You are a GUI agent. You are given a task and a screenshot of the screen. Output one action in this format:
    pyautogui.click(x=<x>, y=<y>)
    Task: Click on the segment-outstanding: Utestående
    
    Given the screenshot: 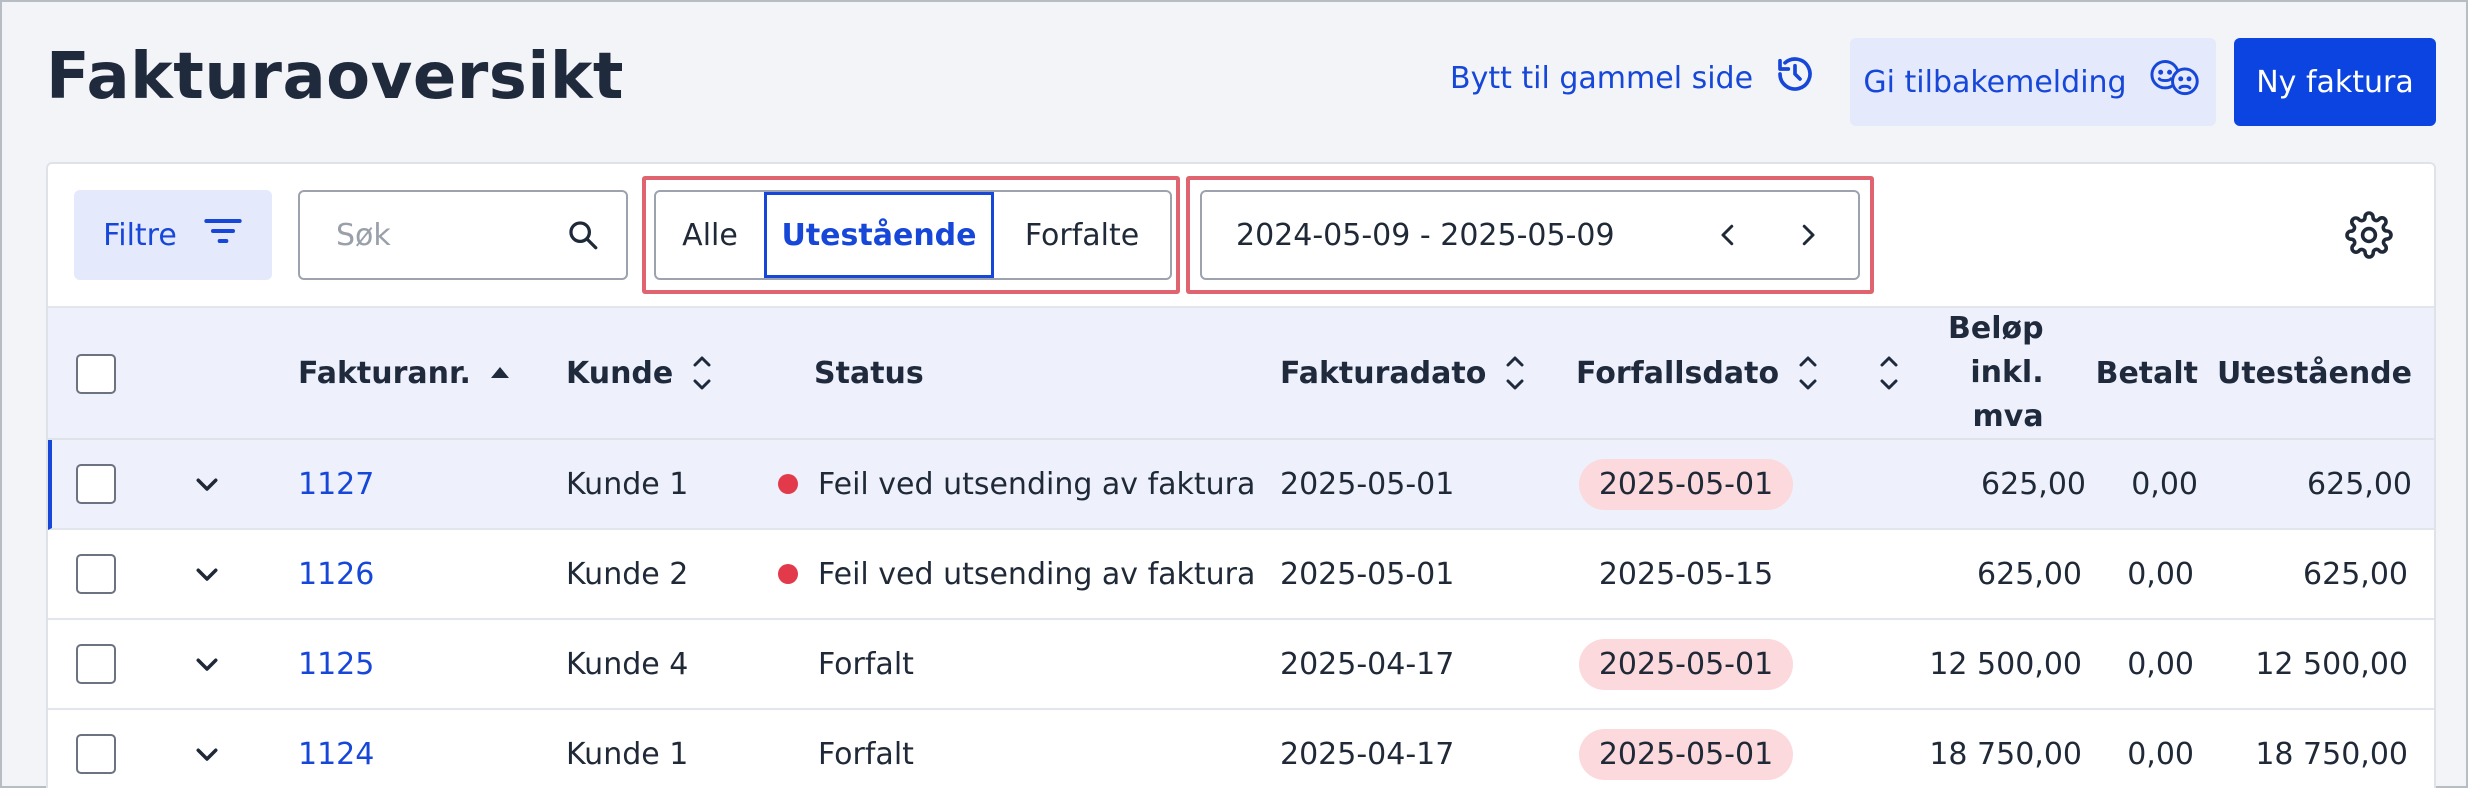 What is the action you would take?
    pyautogui.click(x=879, y=235)
    